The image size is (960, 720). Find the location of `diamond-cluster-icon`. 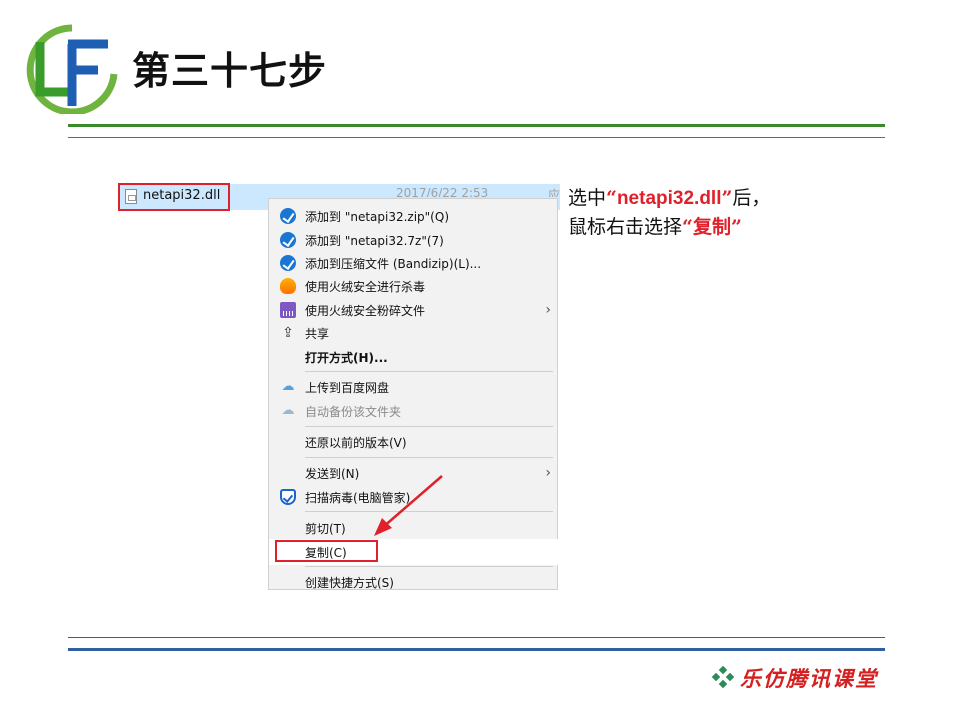

diamond-cluster-icon is located at coordinates (723, 677).